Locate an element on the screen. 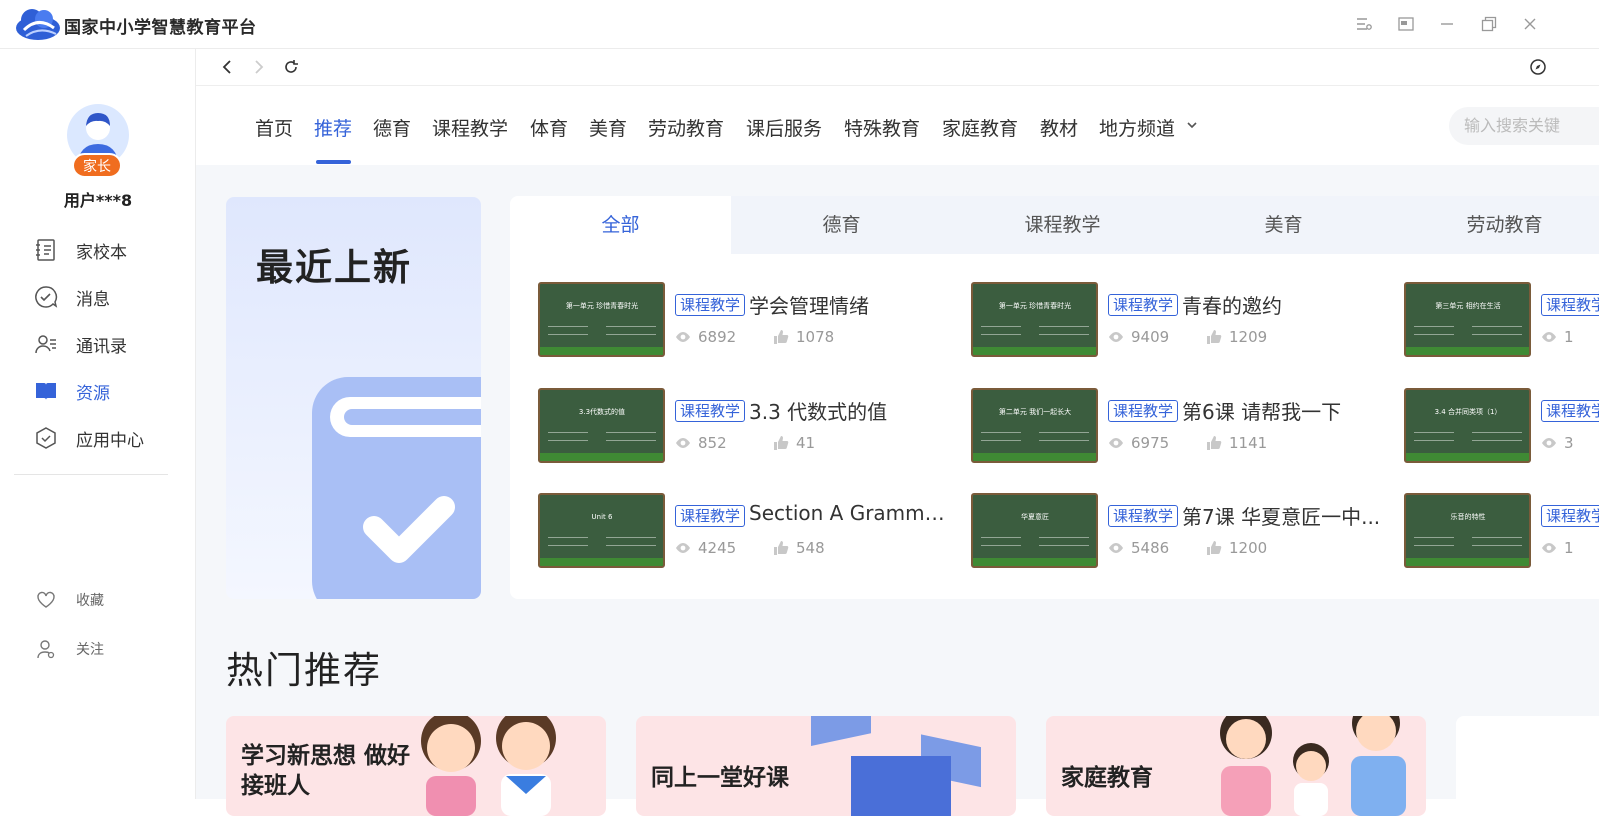 Image resolution: width=1599 pixels, height=816 pixels. resource-title: 3.3 代数式的值 is located at coordinates (849, 410).